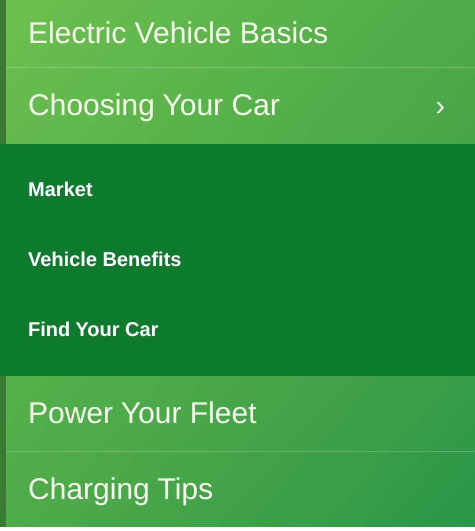 The width and height of the screenshot is (475, 531). Describe the element at coordinates (251, 330) in the screenshot. I see `submenu-item: Find Your Car` at that location.